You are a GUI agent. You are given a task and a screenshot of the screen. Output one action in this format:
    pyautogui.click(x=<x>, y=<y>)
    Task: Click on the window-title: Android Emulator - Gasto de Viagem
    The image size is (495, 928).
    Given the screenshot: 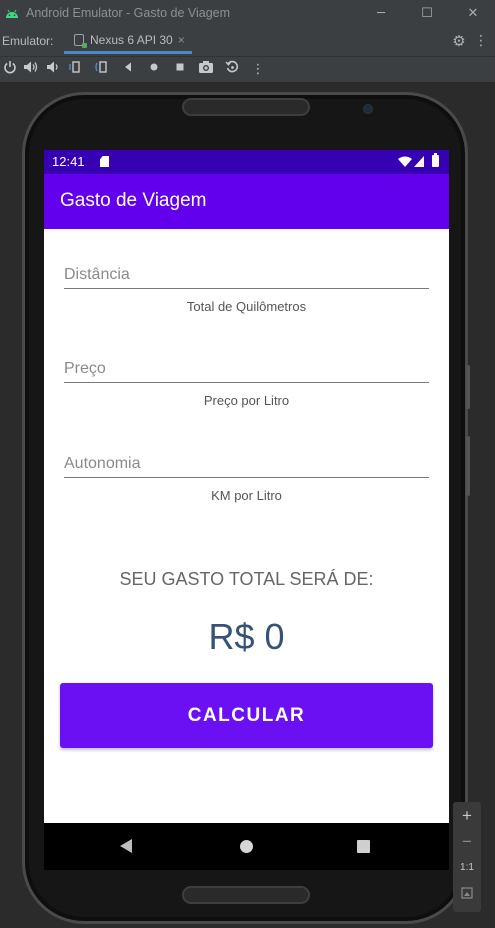 What is the action you would take?
    pyautogui.click(x=128, y=13)
    